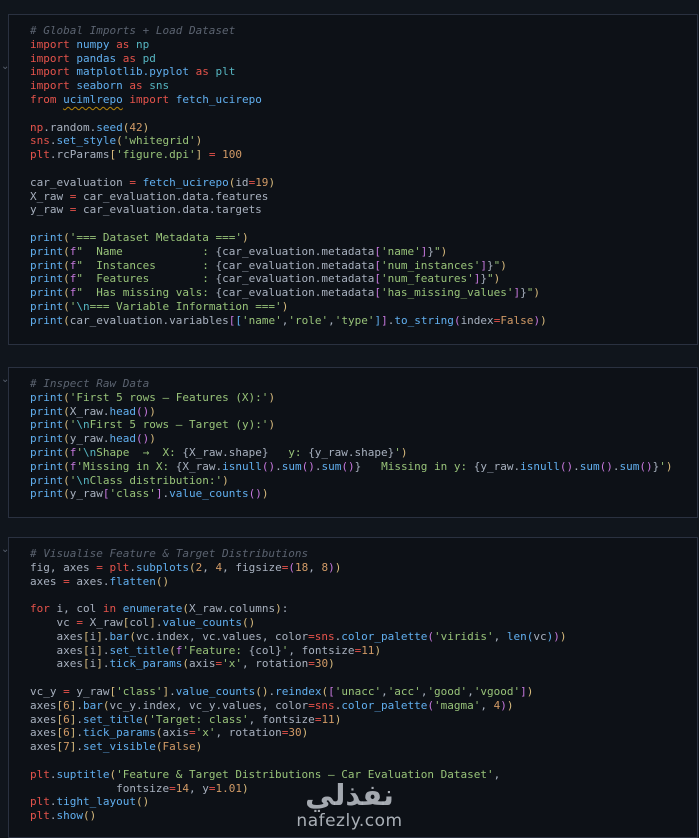  Describe the element at coordinates (199, 719) in the screenshot. I see `token-string: 'Target: class'` at that location.